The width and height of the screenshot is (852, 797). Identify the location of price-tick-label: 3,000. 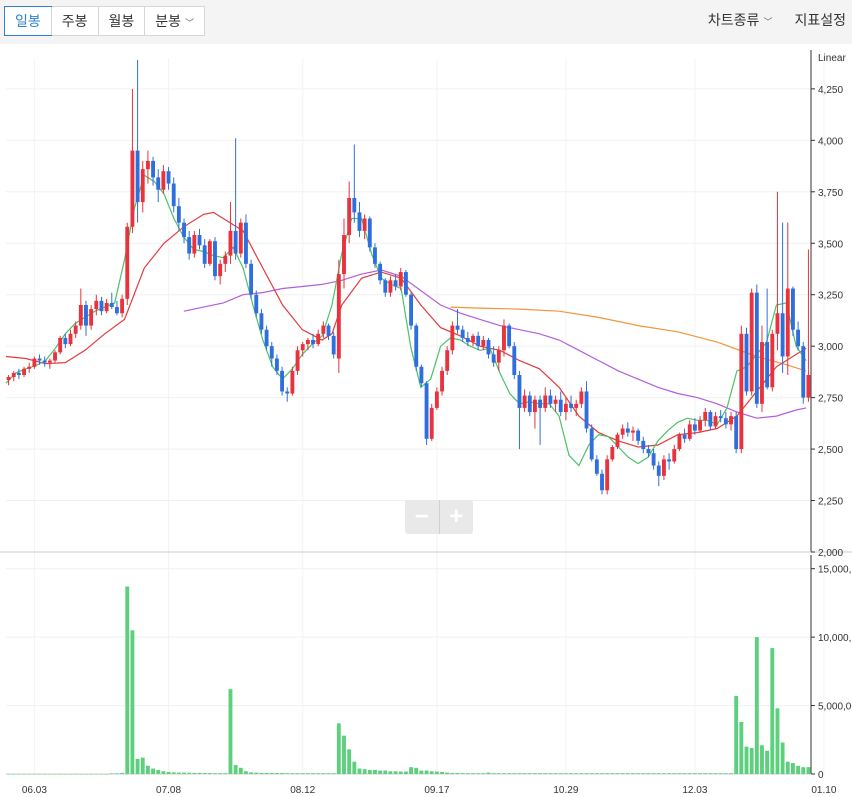
(830, 347).